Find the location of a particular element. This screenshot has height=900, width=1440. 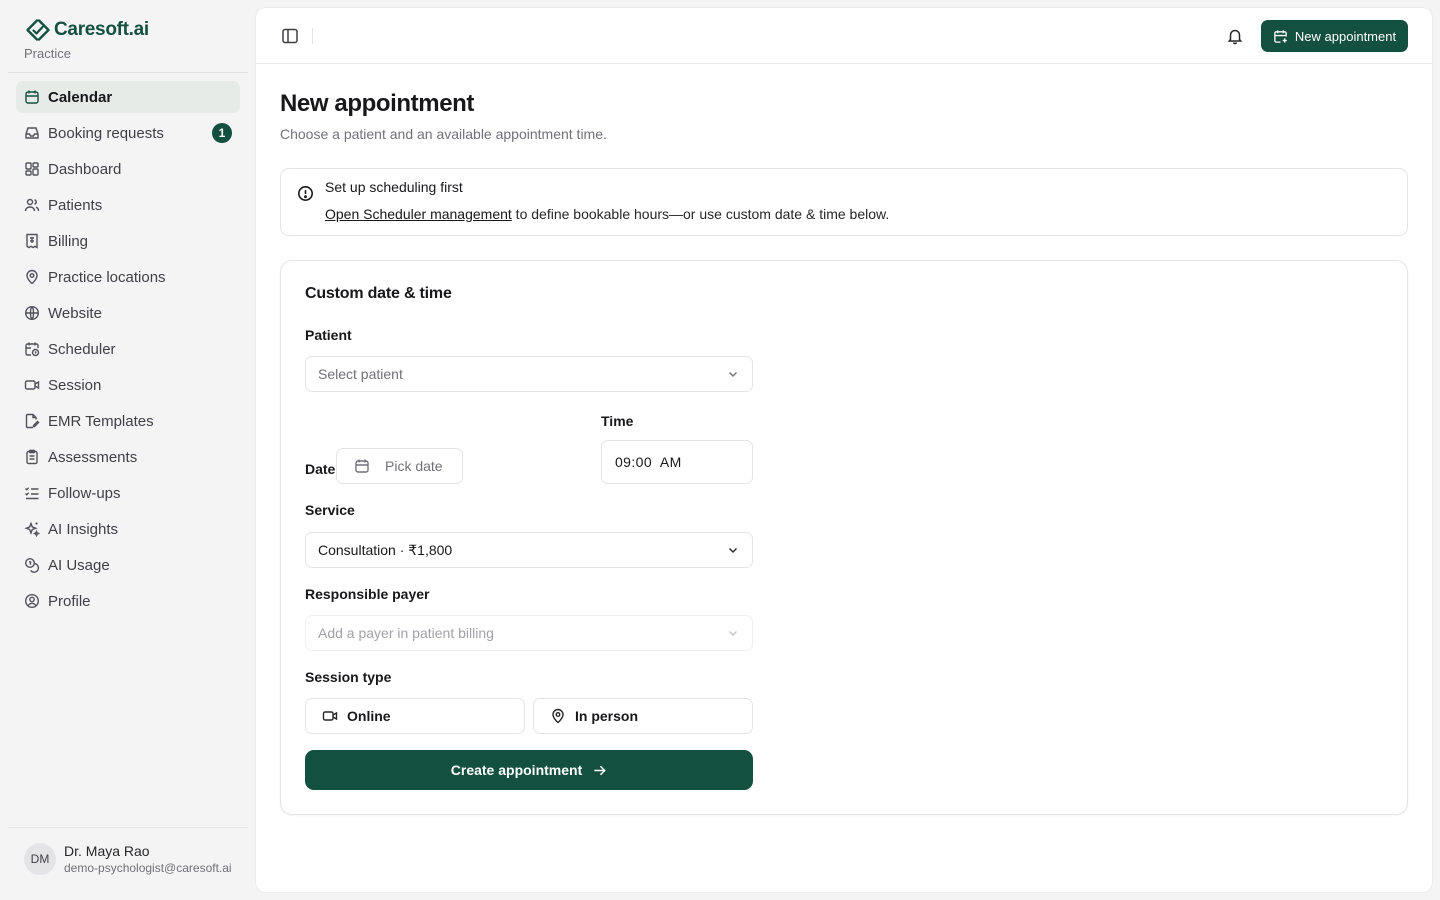

session-type-online-button: Online is located at coordinates (415, 716).